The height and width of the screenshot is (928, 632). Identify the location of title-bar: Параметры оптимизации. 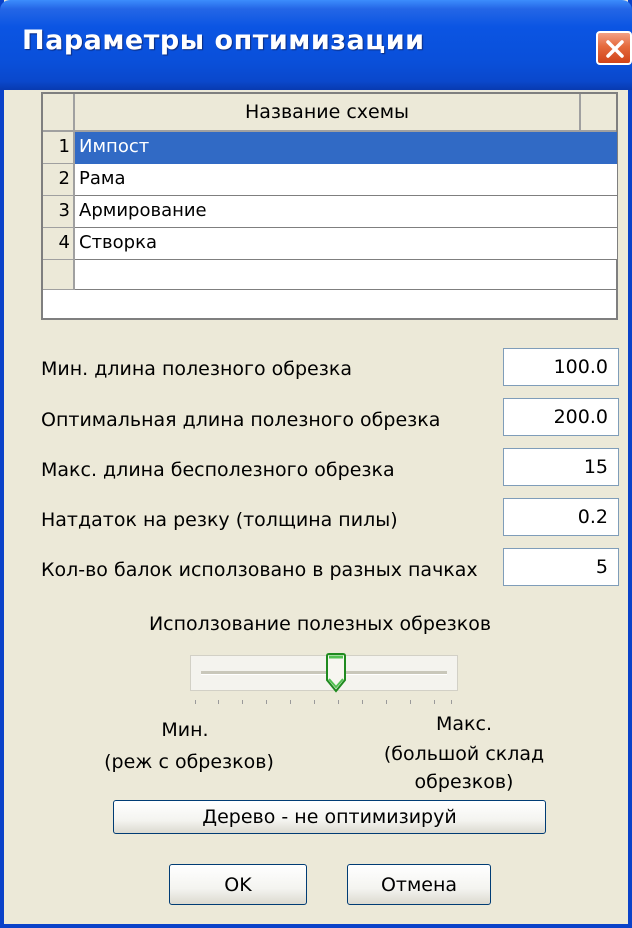
(316, 45).